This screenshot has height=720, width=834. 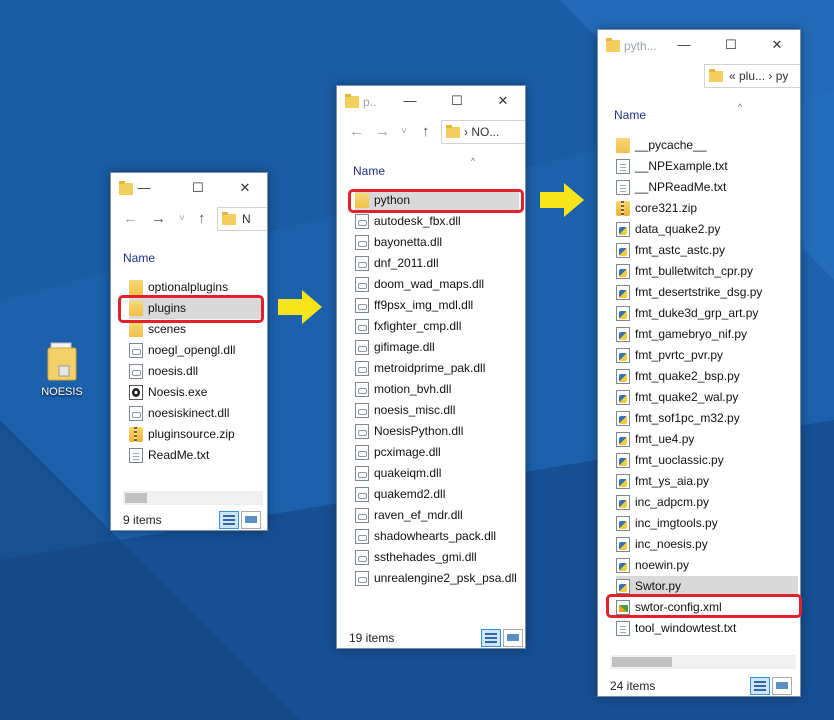 What do you see at coordinates (437, 410) in the screenshot?
I see `list-item: noesis_misc.dll` at bounding box center [437, 410].